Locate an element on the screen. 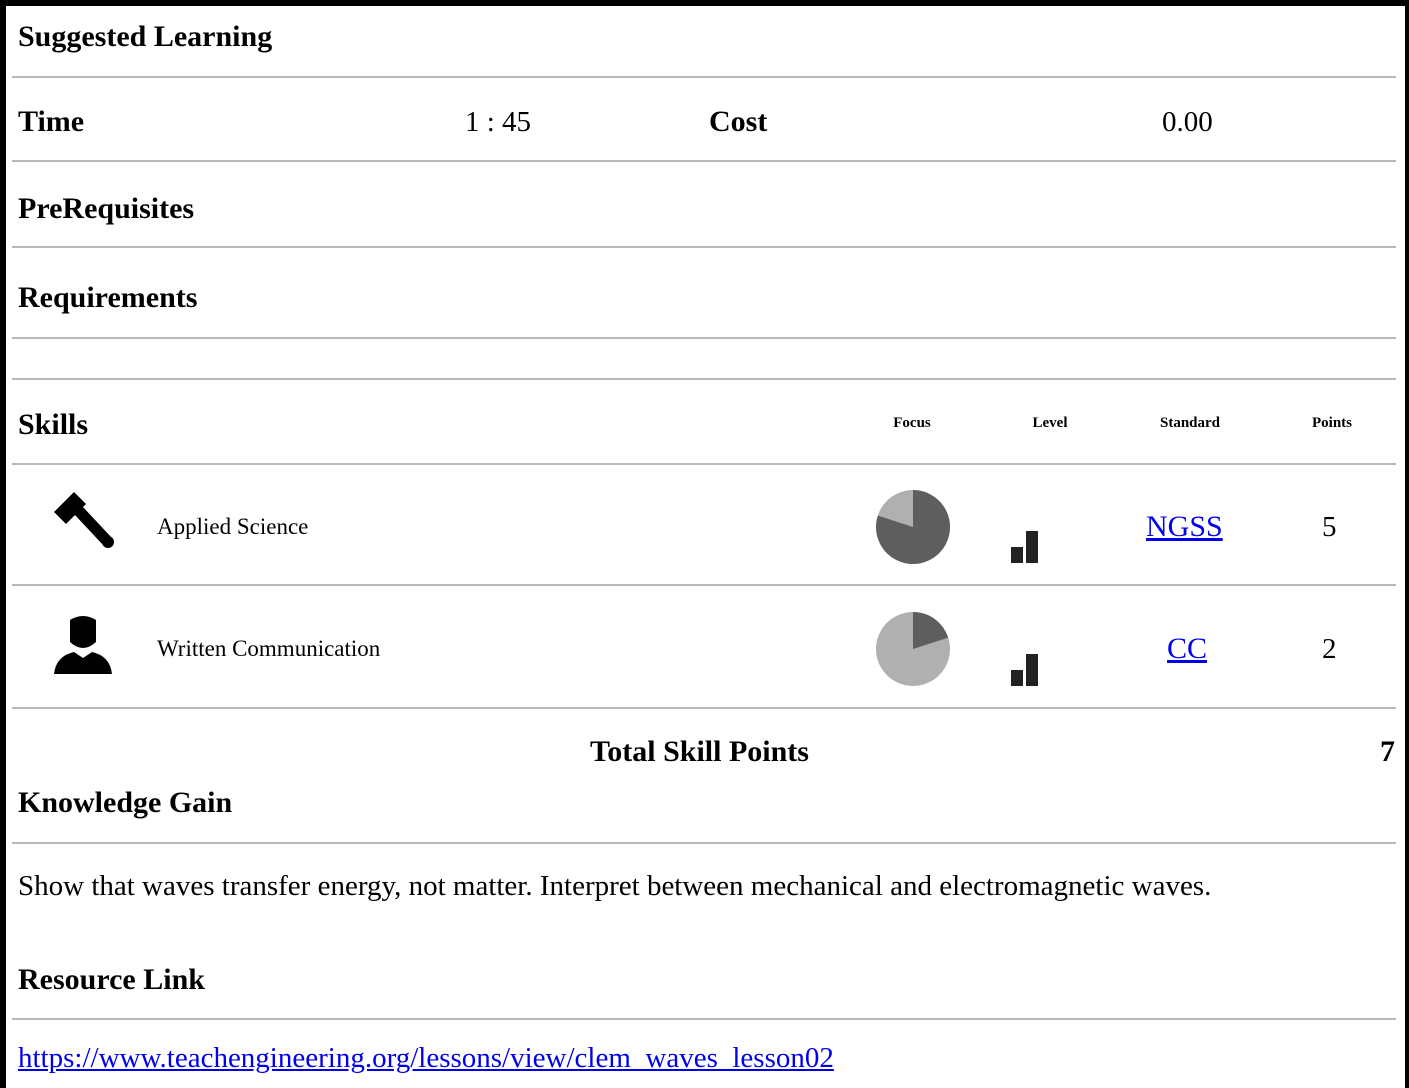 The image size is (1409, 1088). cost-label: Cost is located at coordinates (738, 121).